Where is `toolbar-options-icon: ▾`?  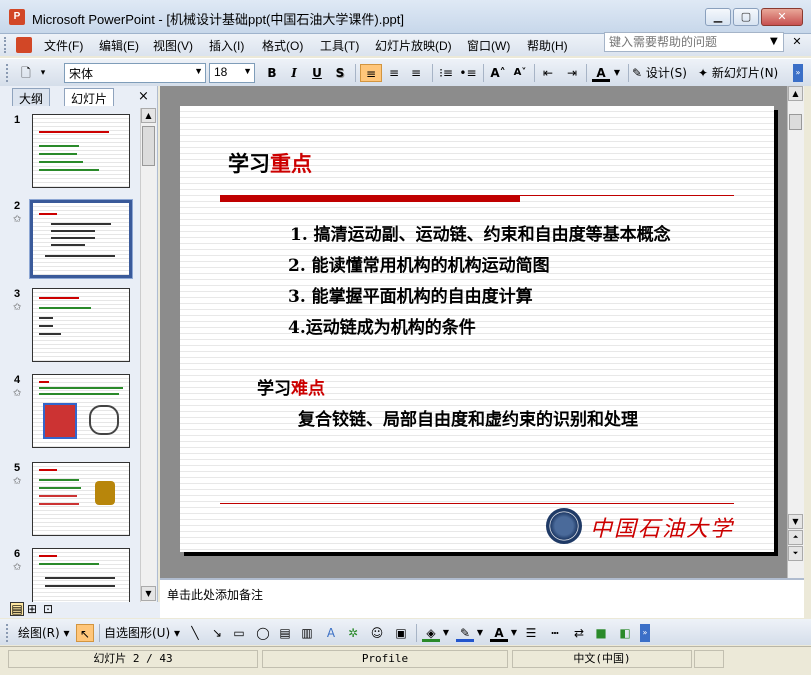 toolbar-options-icon: ▾ is located at coordinates (43, 73).